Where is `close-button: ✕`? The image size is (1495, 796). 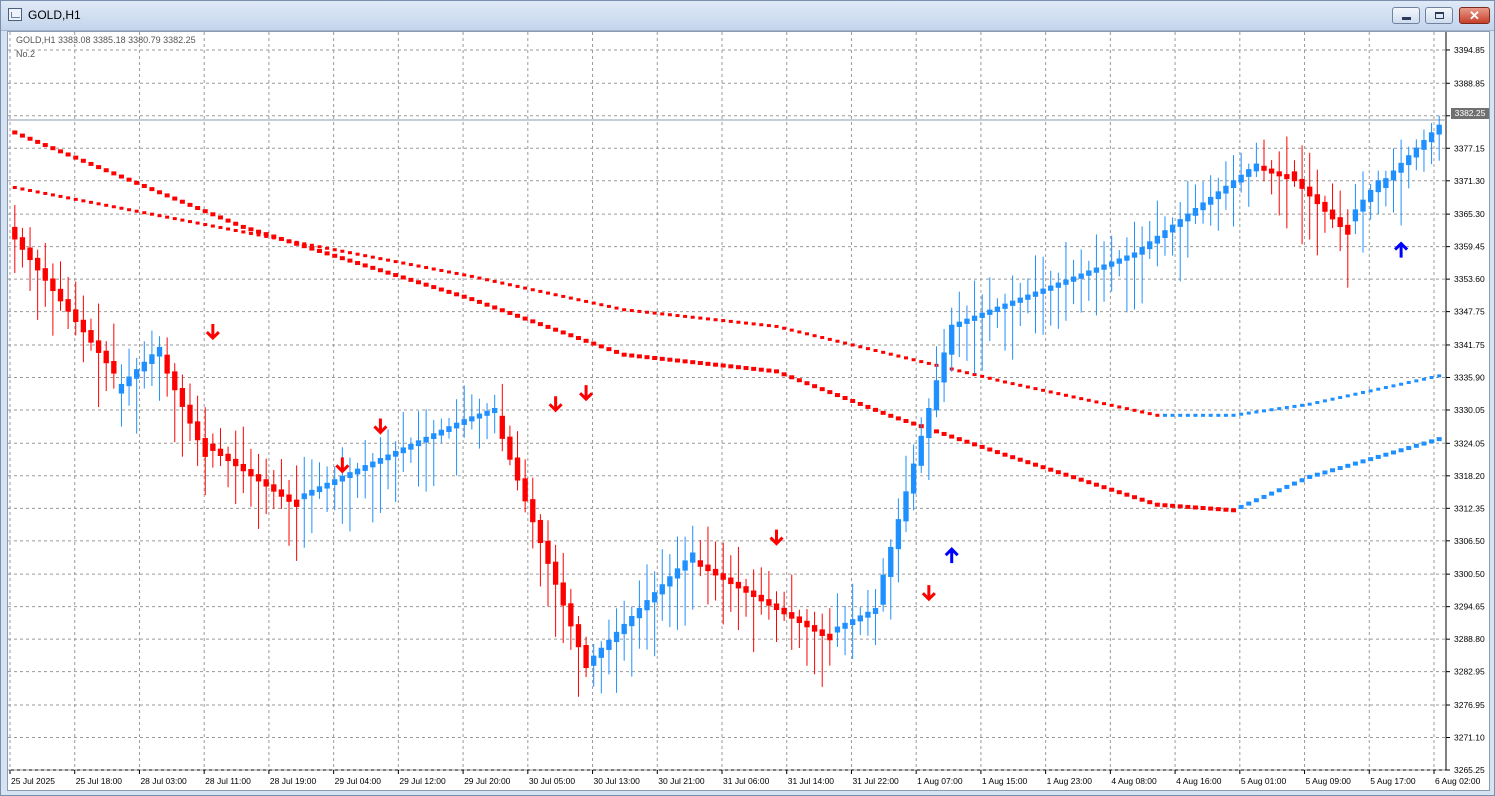 close-button: ✕ is located at coordinates (1474, 15).